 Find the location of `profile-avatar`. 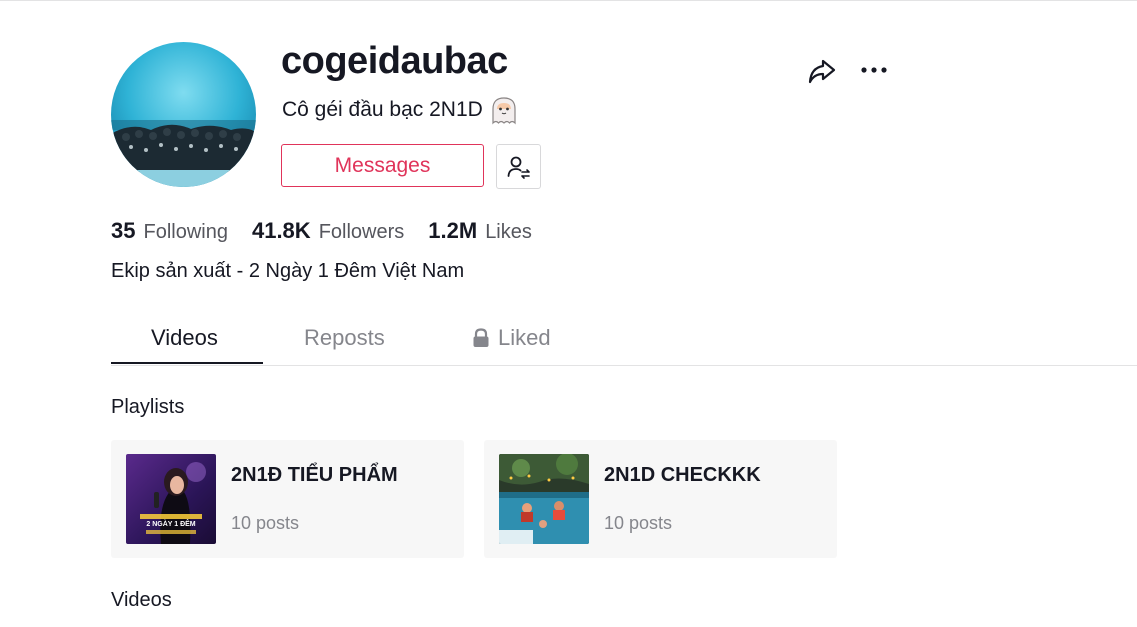

profile-avatar is located at coordinates (183, 114).